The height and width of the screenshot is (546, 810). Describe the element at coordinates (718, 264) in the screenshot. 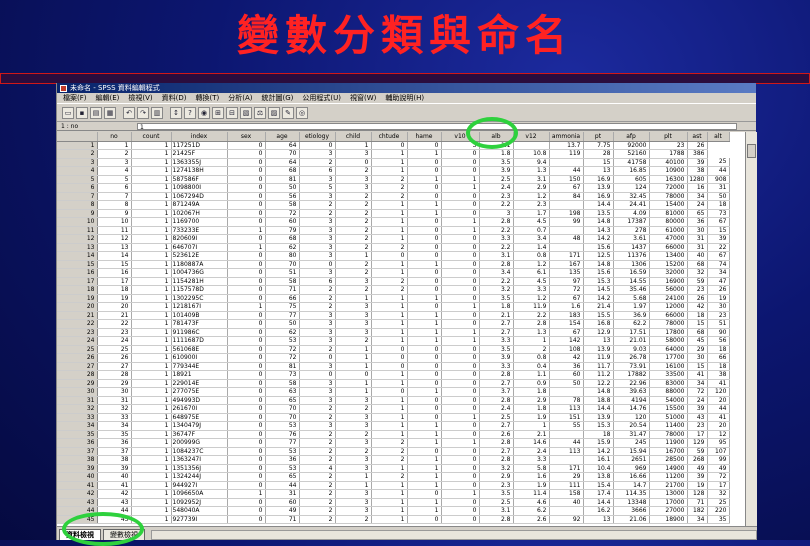

I see `cell-alt: 74` at that location.